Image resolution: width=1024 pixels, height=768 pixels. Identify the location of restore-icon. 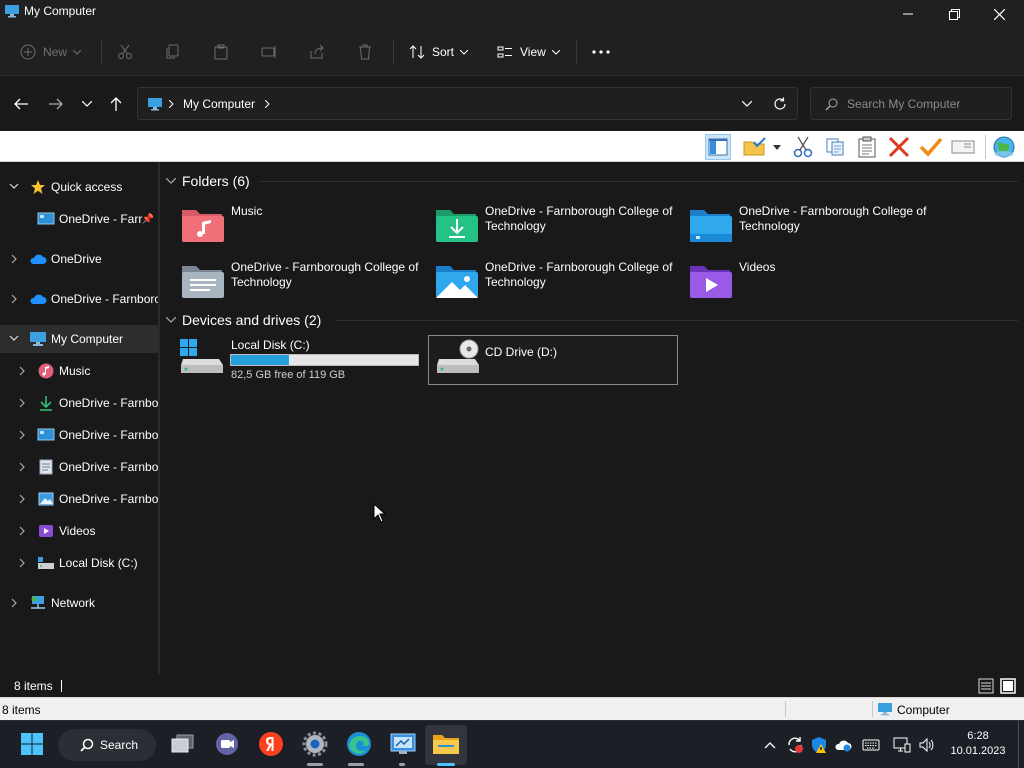
(954, 14).